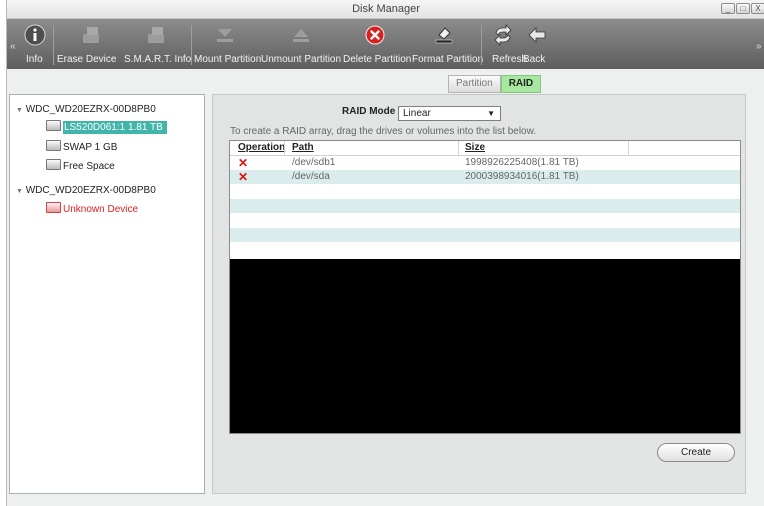 Image resolution: width=764 pixels, height=506 pixels. What do you see at coordinates (53, 164) in the screenshot?
I see `free-space-icon` at bounding box center [53, 164].